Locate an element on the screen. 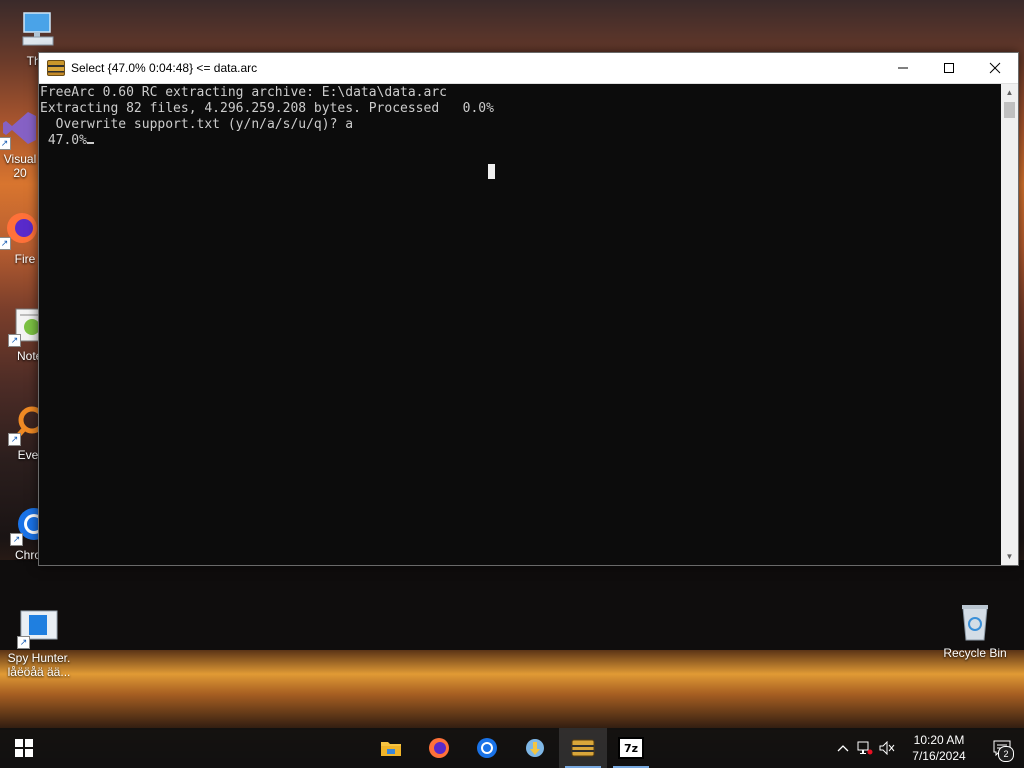  network-icon is located at coordinates (865, 748).